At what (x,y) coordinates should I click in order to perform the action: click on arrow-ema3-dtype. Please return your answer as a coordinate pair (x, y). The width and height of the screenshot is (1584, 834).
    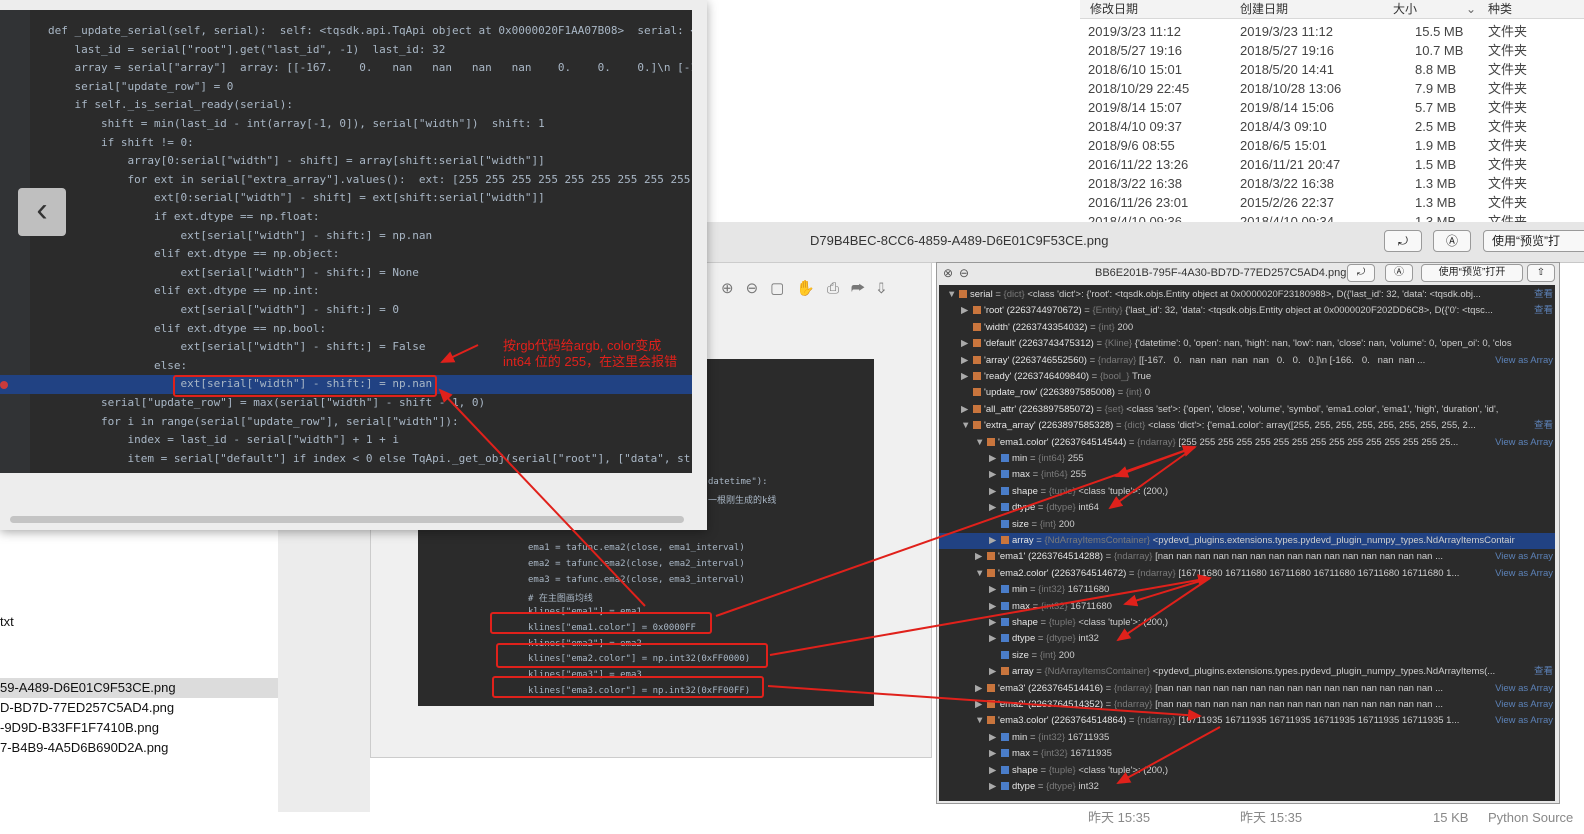
    Looking at the image, I should click on (1168, 755).